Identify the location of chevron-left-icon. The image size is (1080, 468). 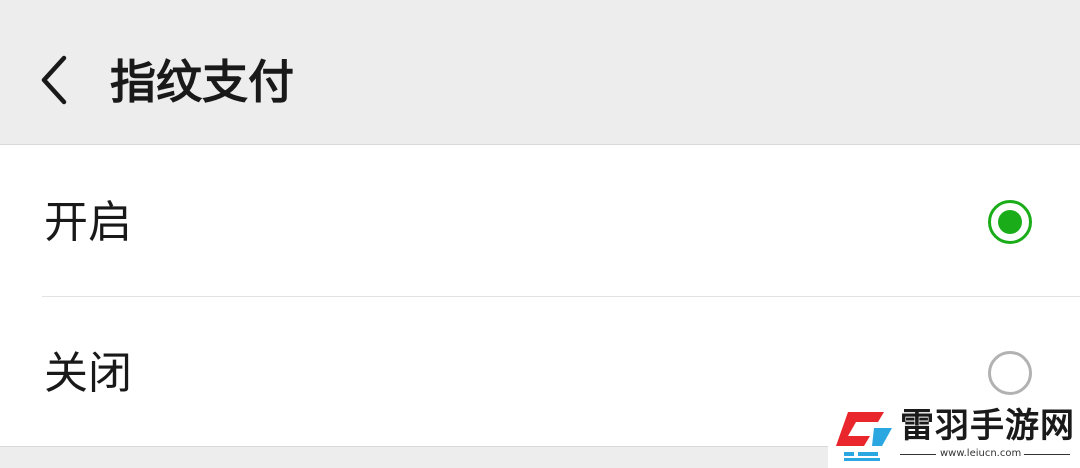
(54, 80).